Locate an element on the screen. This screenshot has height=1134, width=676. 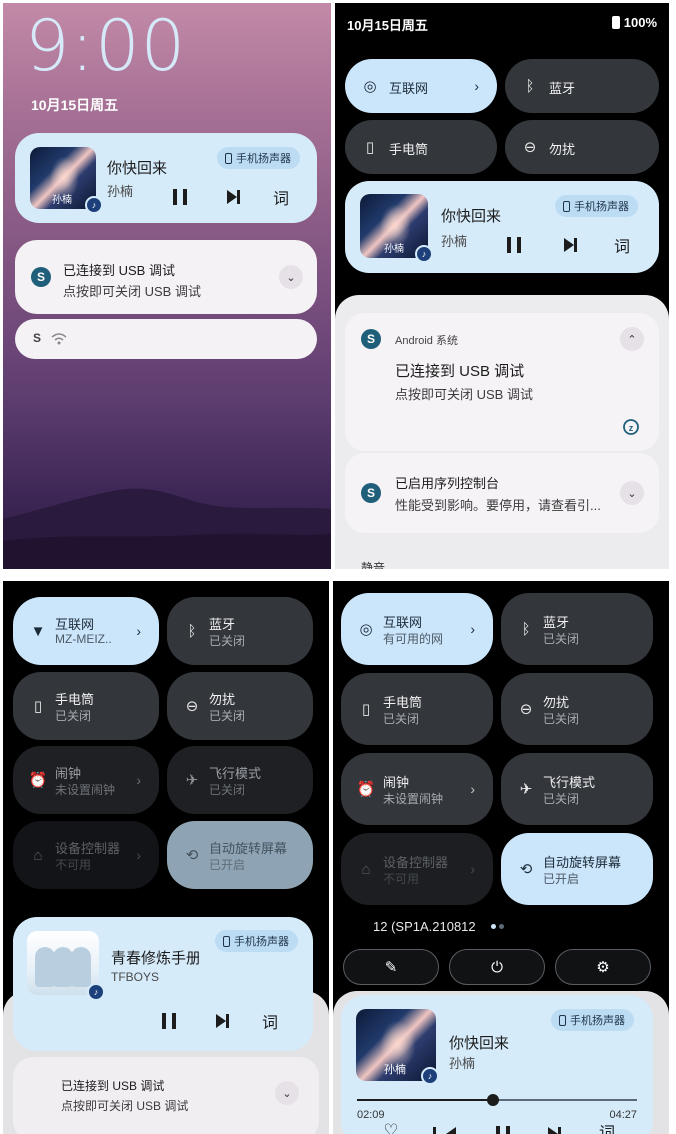
tile-bluetooth: ᛒ 蓝牙 is located at coordinates (582, 86).